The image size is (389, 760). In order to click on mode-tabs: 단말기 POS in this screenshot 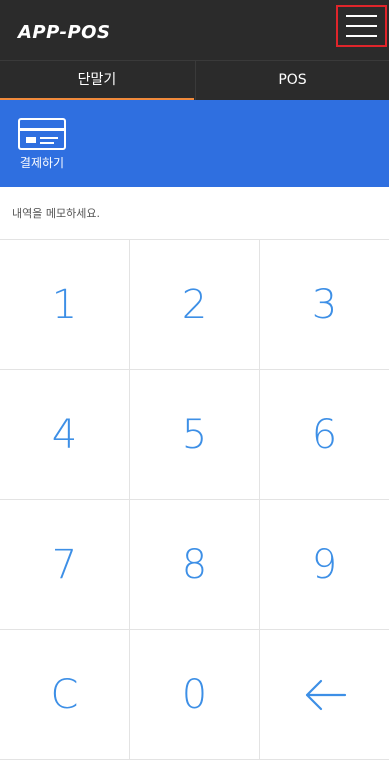, I will do `click(194, 80)`.